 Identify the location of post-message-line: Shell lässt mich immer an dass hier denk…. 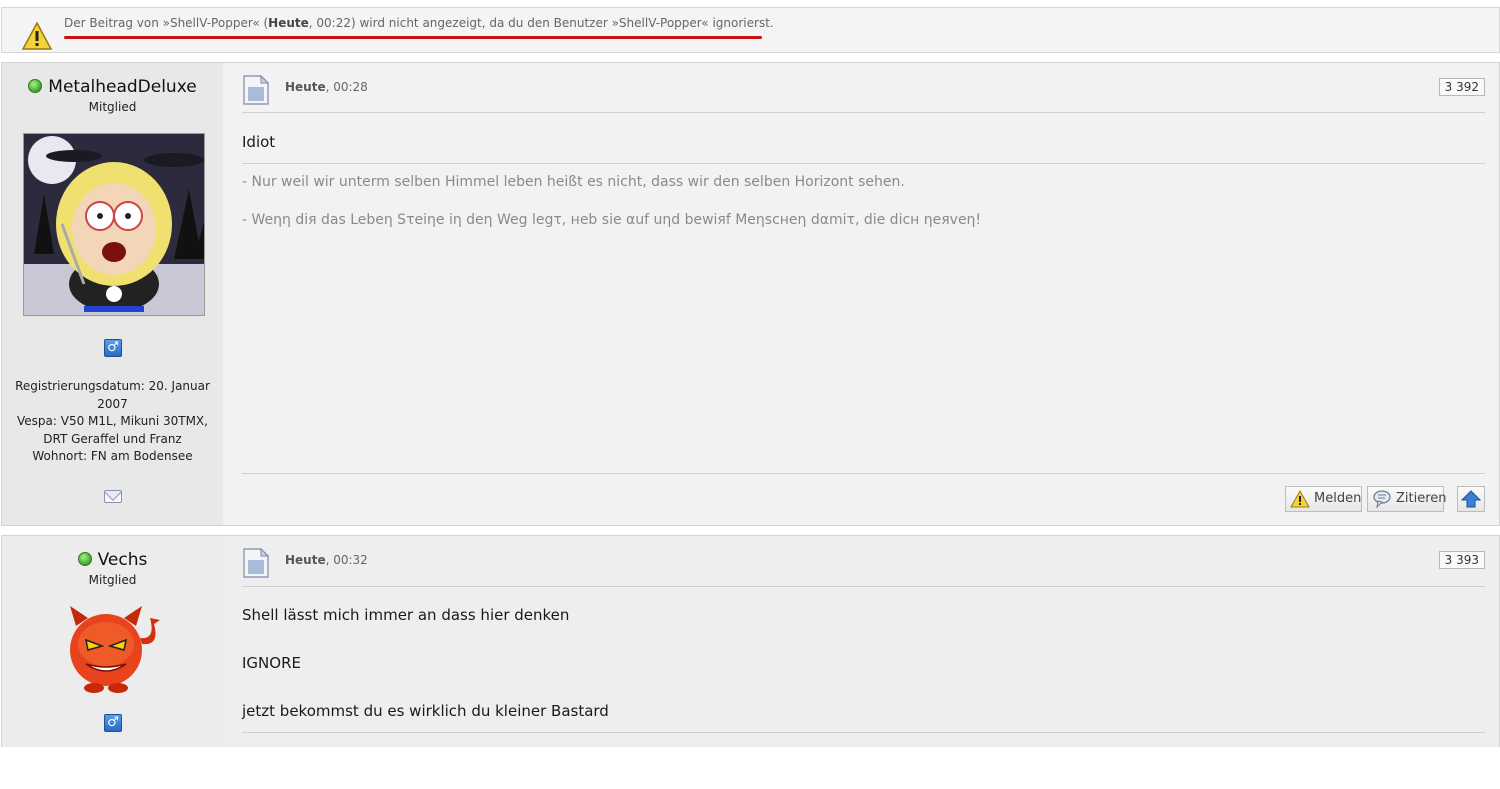
(406, 615).